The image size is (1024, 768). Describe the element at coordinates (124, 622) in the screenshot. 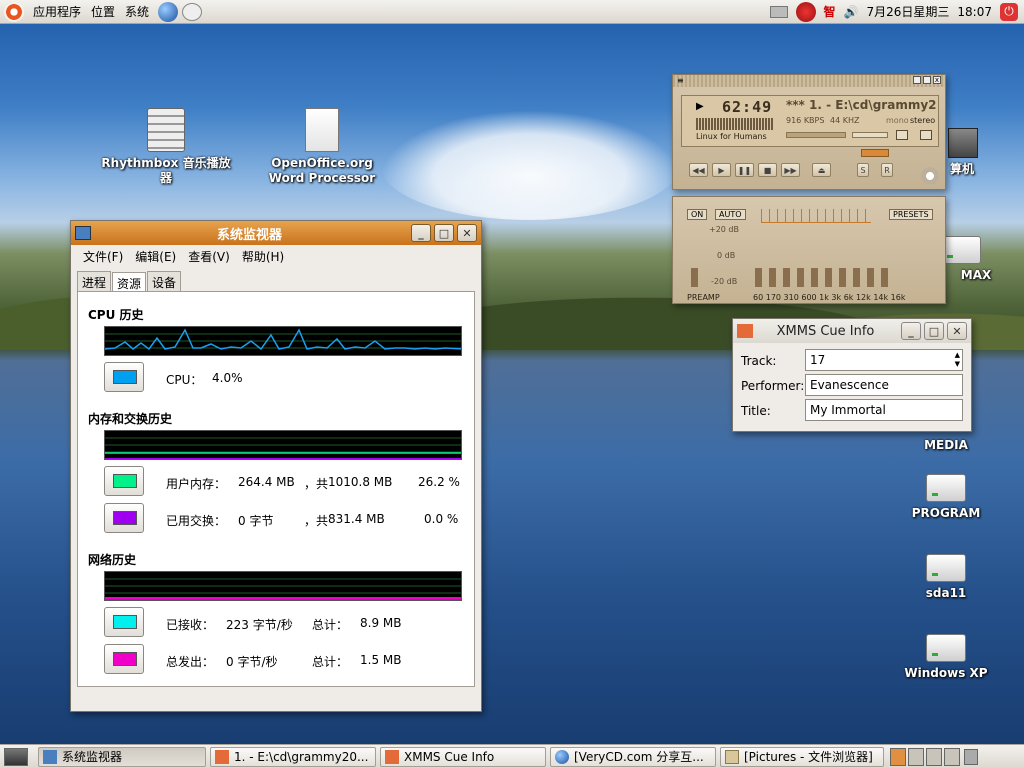

I see `received-color-button` at that location.